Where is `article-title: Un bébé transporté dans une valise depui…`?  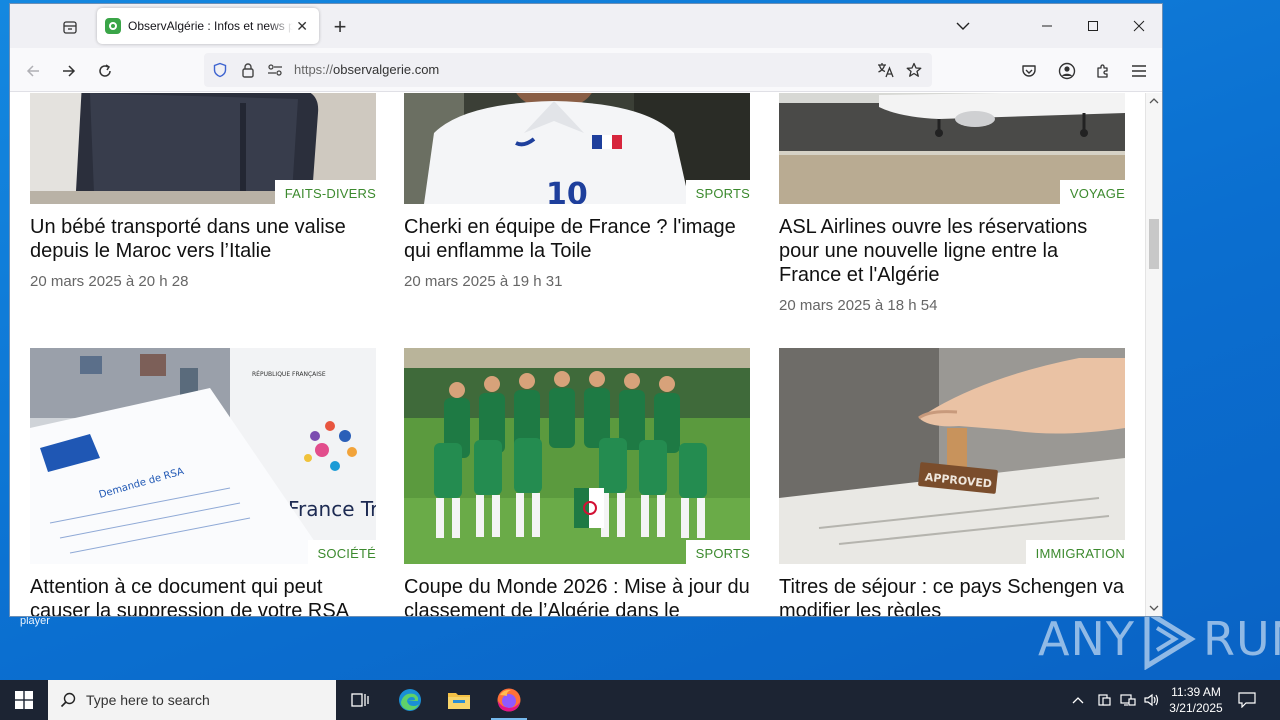
article-title: Un bébé transporté dans une valise depui… is located at coordinates (203, 239).